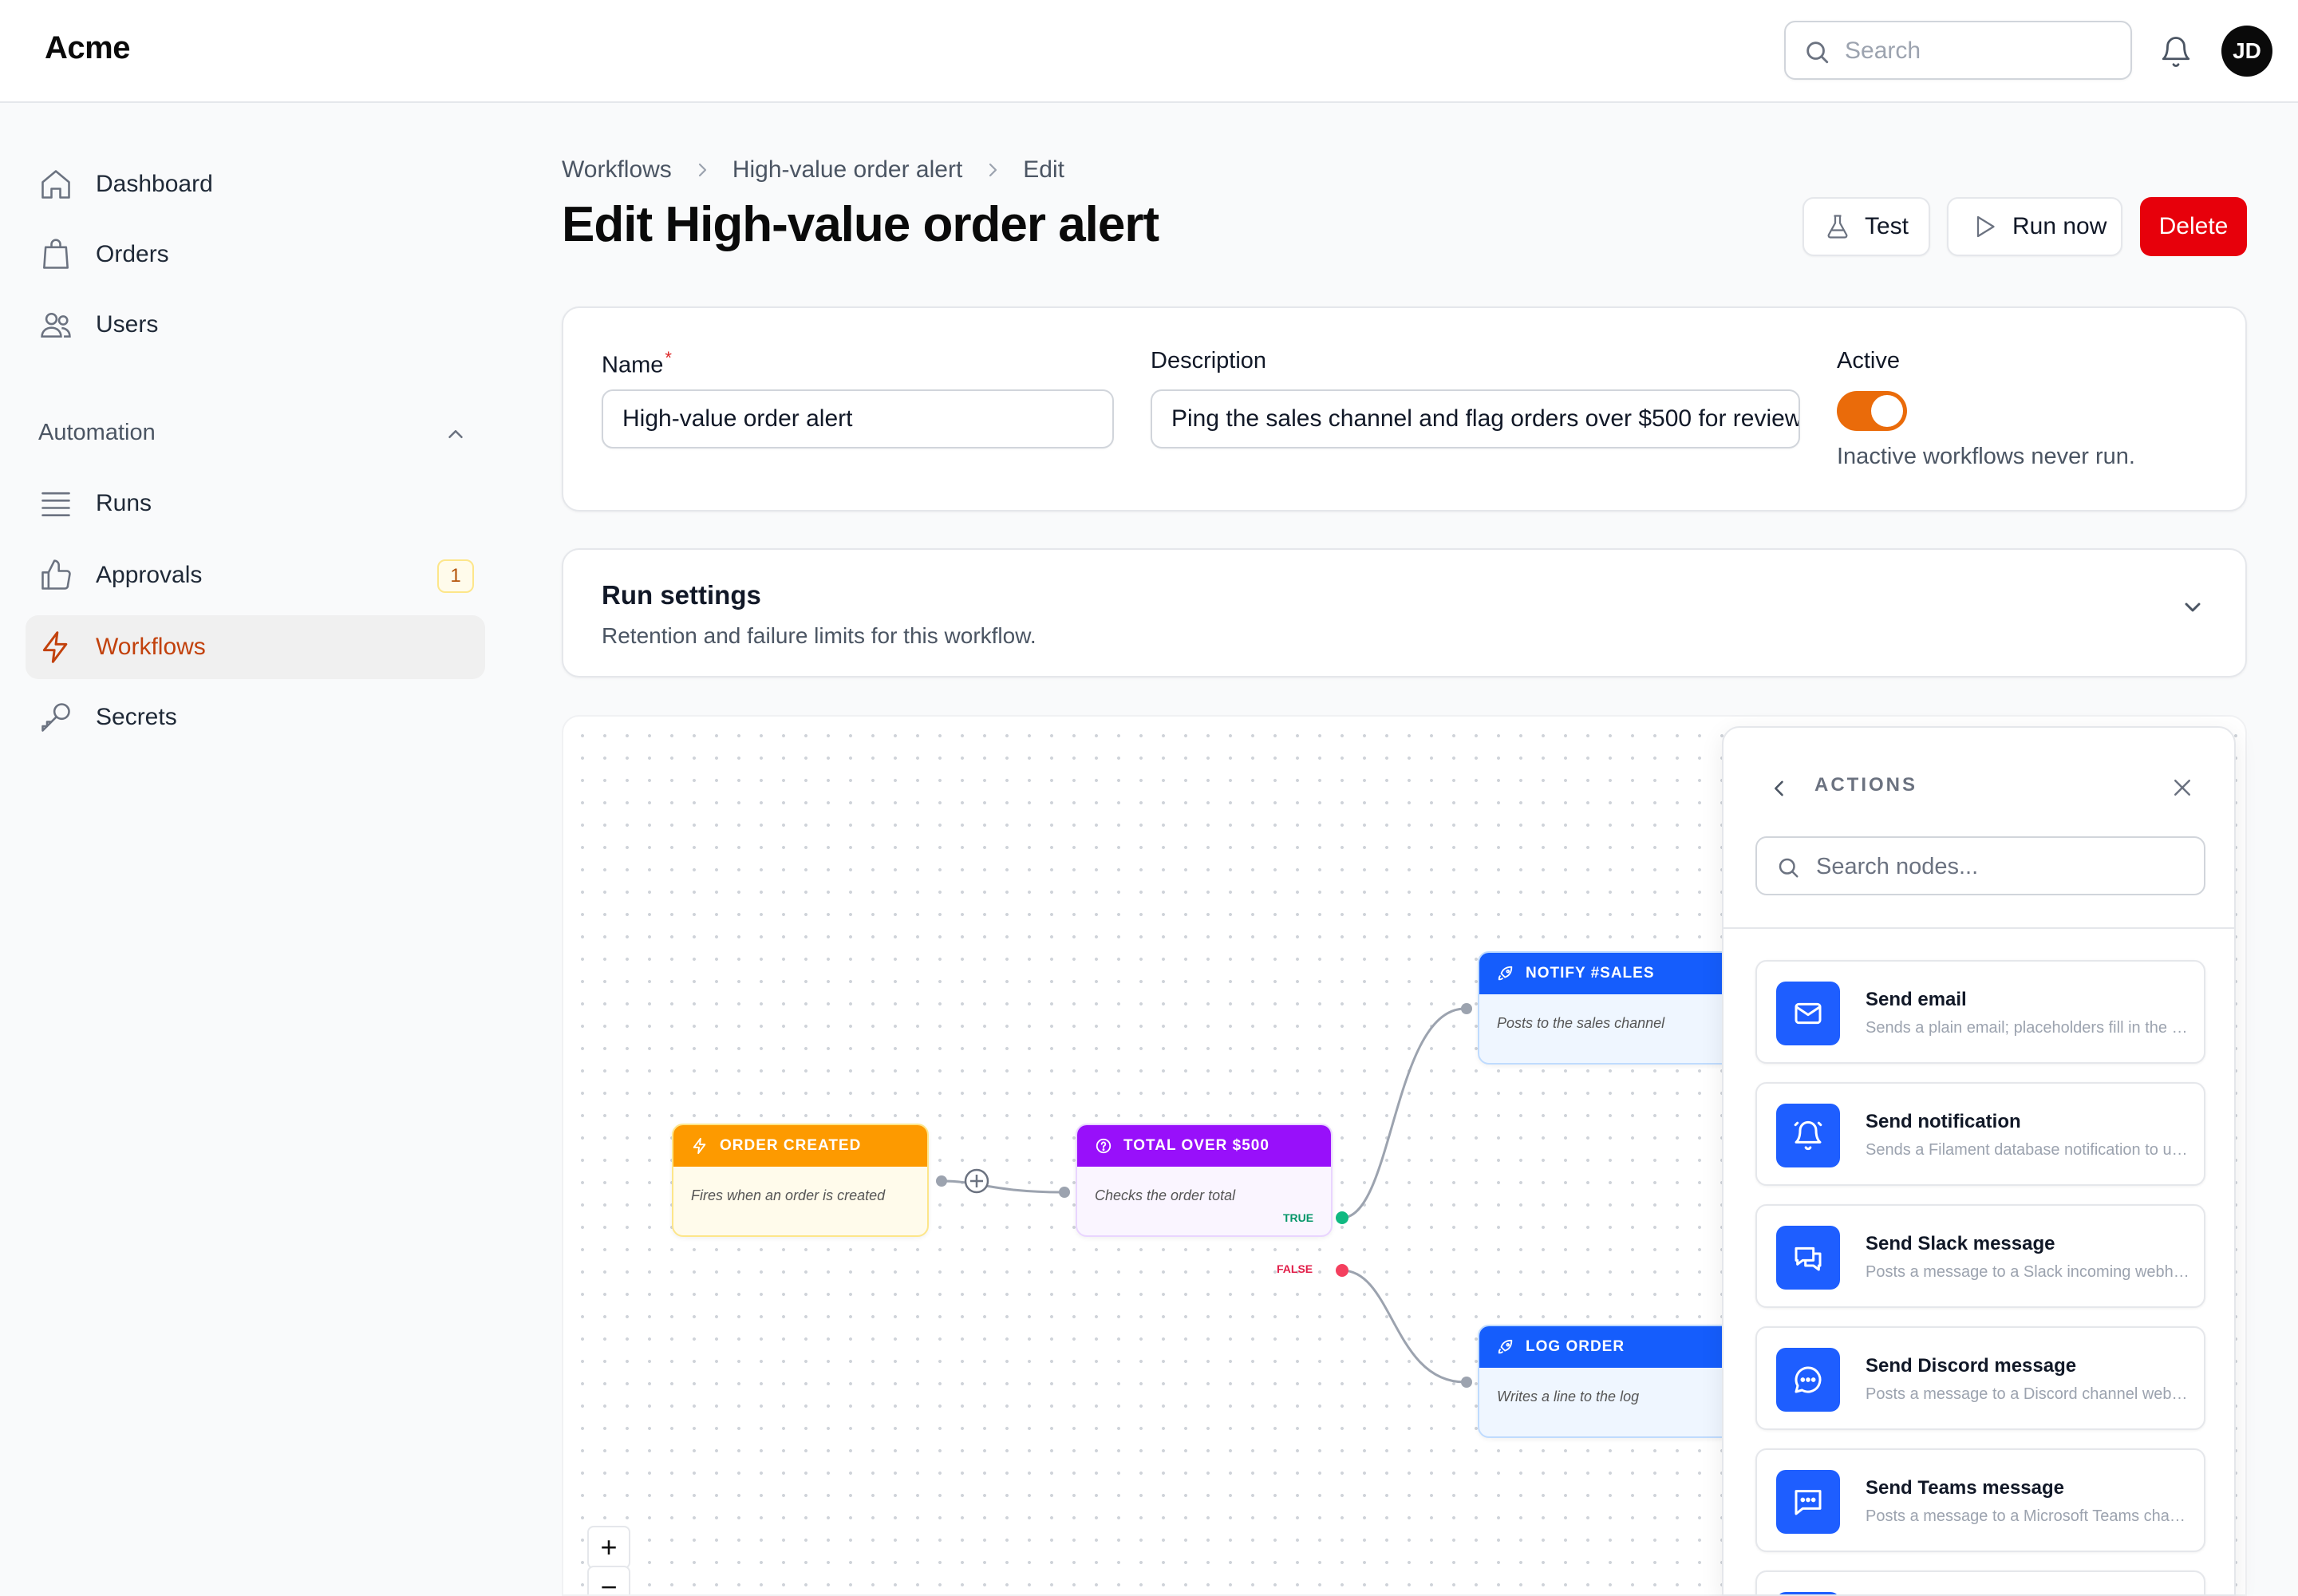 The image size is (2298, 1596). What do you see at coordinates (2000, 866) in the screenshot?
I see `node-search-input` at bounding box center [2000, 866].